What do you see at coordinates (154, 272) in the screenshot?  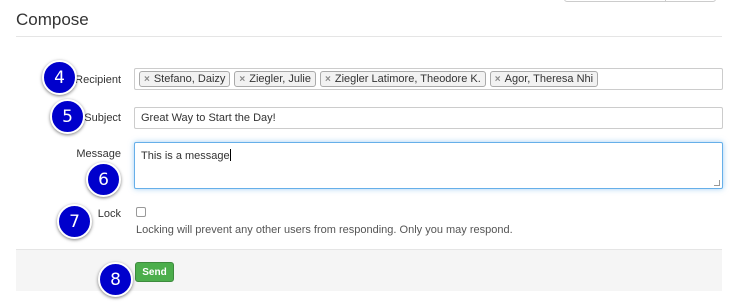 I see `send-button: Send` at bounding box center [154, 272].